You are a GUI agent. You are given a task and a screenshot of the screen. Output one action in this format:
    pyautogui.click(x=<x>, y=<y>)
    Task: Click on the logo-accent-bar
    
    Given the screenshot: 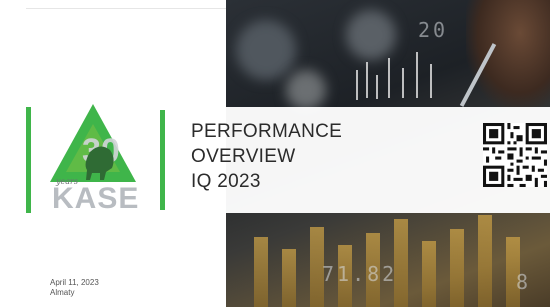 What is the action you would take?
    pyautogui.click(x=28, y=160)
    